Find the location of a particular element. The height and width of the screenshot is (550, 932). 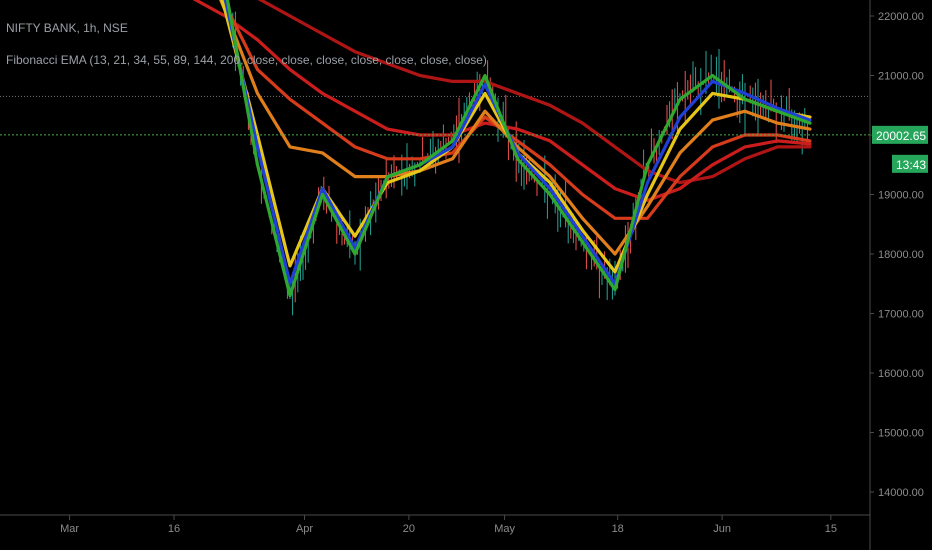

y-tick-label: 16000.00 is located at coordinates (901, 374).